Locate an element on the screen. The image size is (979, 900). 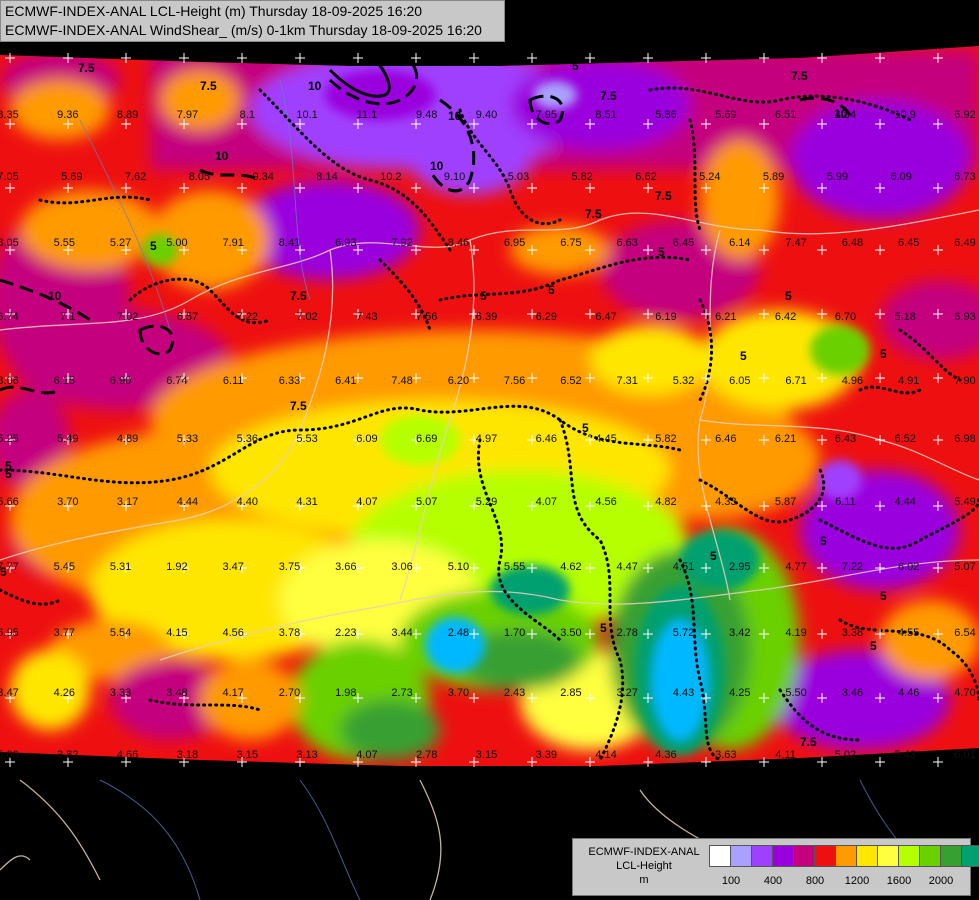
grid-value: 7.1 is located at coordinates (67, 317).